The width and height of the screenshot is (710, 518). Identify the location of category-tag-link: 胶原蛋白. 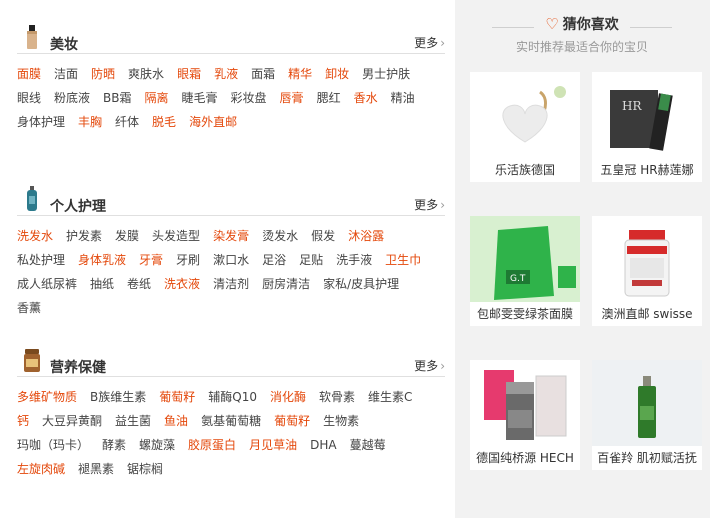
(212, 445).